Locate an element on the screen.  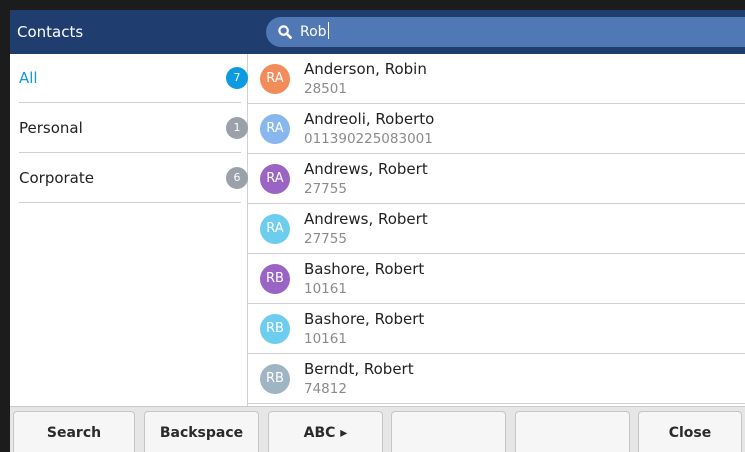
abc-button: ABC ▸ is located at coordinates (325, 431).